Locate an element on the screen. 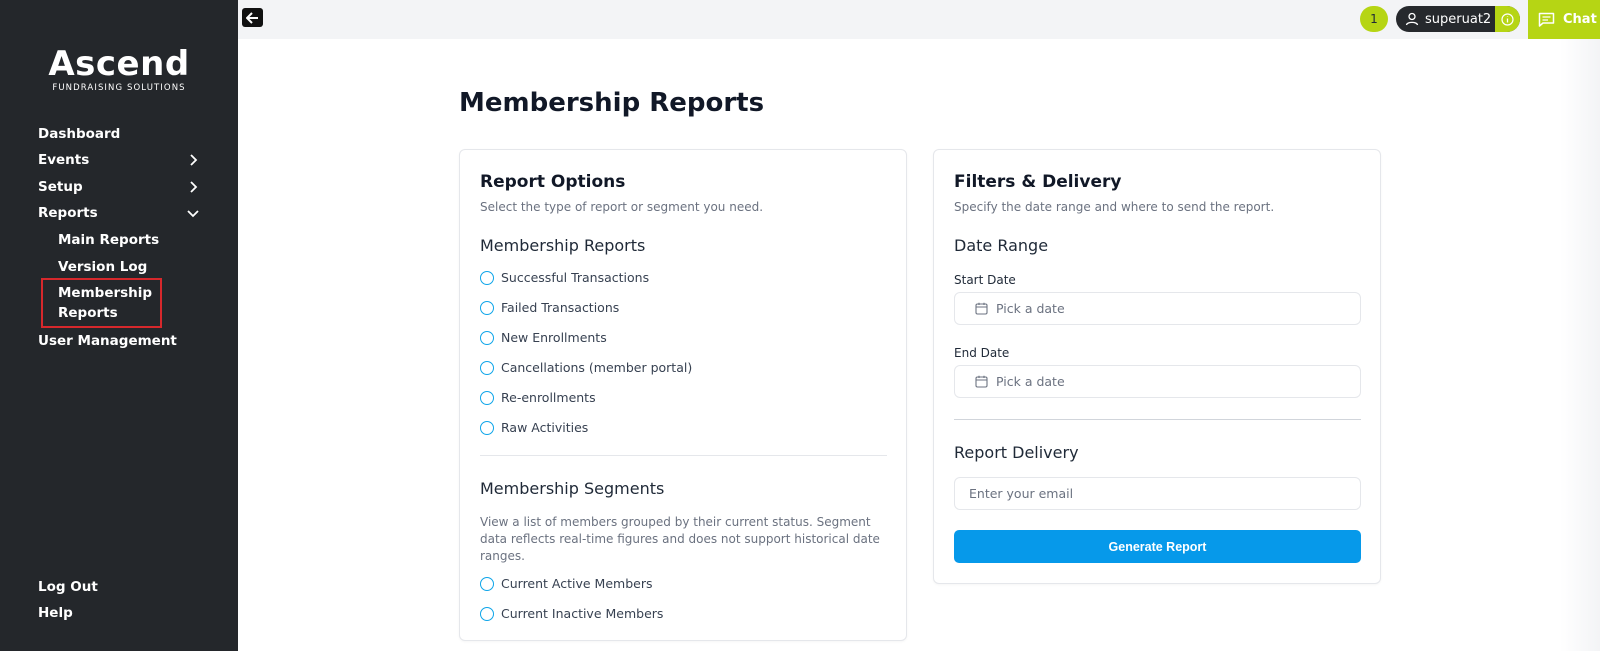 The width and height of the screenshot is (1600, 651). start-date-label: Start Date is located at coordinates (985, 280).